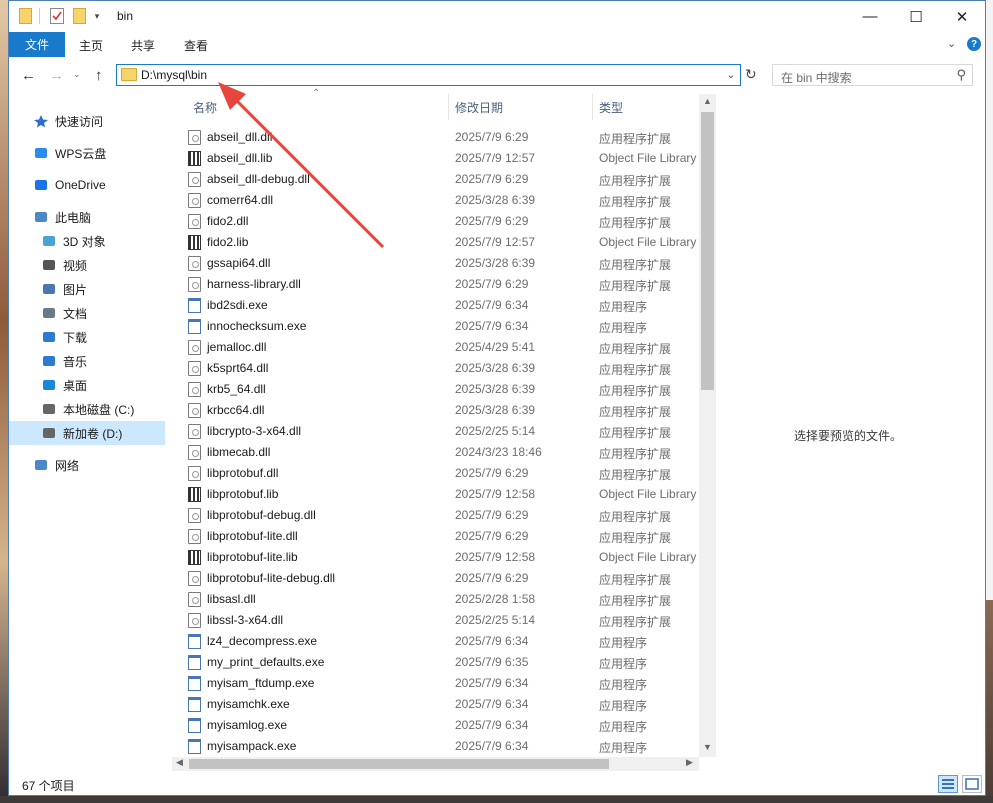  What do you see at coordinates (444, 662) in the screenshot?
I see `file-row: my_print_defaults.exe 2025/7/9 6:35 应用程序` at bounding box center [444, 662].